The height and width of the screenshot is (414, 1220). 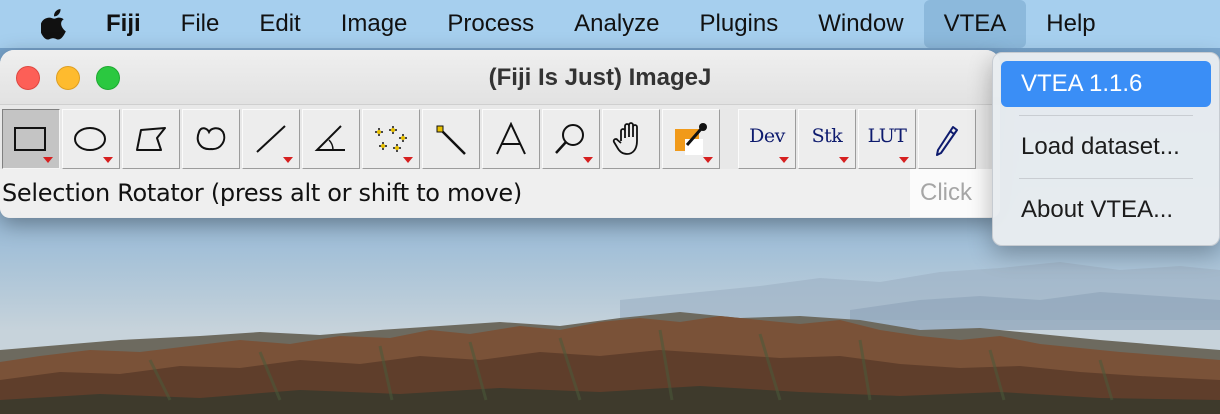 What do you see at coordinates (616, 24) in the screenshot?
I see `menu-analyze: Analyze` at bounding box center [616, 24].